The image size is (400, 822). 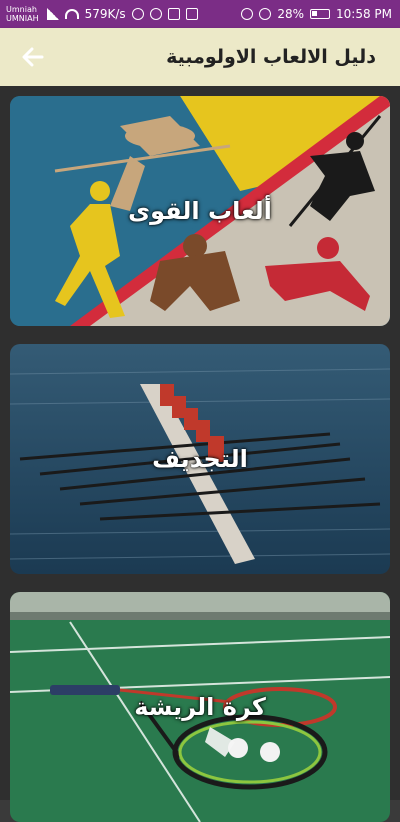 What do you see at coordinates (200, 14) in the screenshot?
I see `status-bar: Umniah UMNIAH 579K/s 28% 10:58 PM` at bounding box center [200, 14].